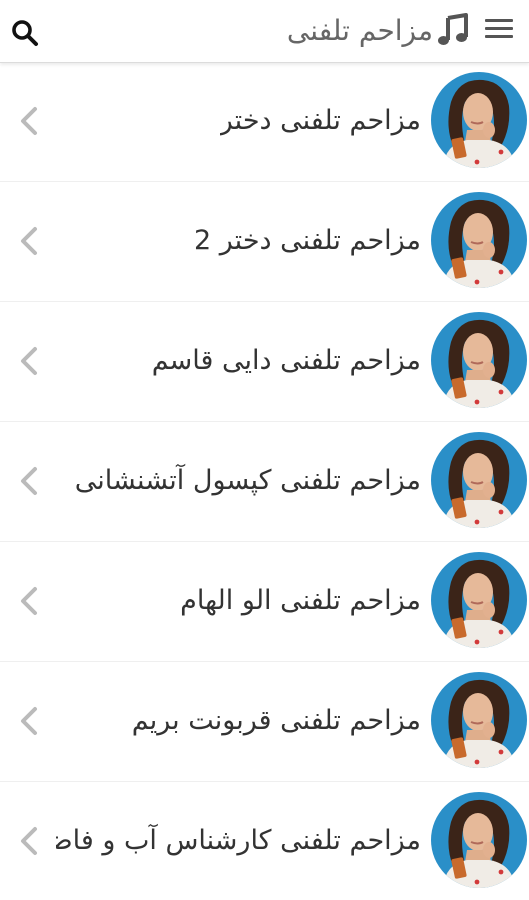  Describe the element at coordinates (264, 31) in the screenshot. I see `app-header: مزاحم تلفنی` at that location.